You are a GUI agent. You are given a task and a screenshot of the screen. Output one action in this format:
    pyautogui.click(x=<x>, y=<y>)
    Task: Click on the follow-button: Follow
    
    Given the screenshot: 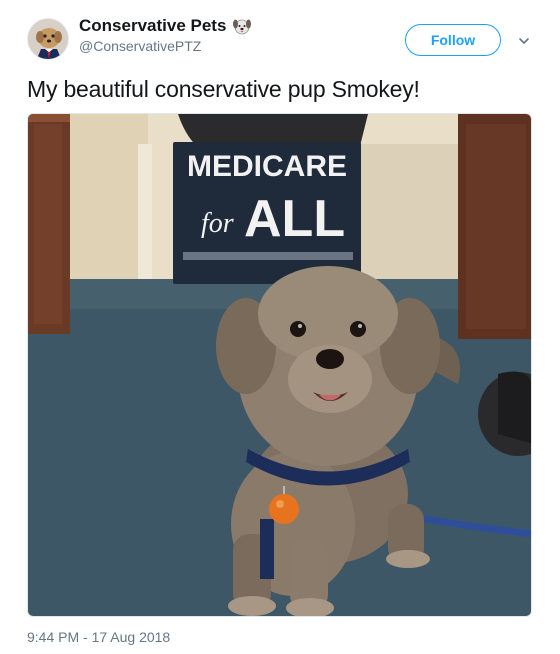 What is the action you would take?
    pyautogui.click(x=453, y=40)
    